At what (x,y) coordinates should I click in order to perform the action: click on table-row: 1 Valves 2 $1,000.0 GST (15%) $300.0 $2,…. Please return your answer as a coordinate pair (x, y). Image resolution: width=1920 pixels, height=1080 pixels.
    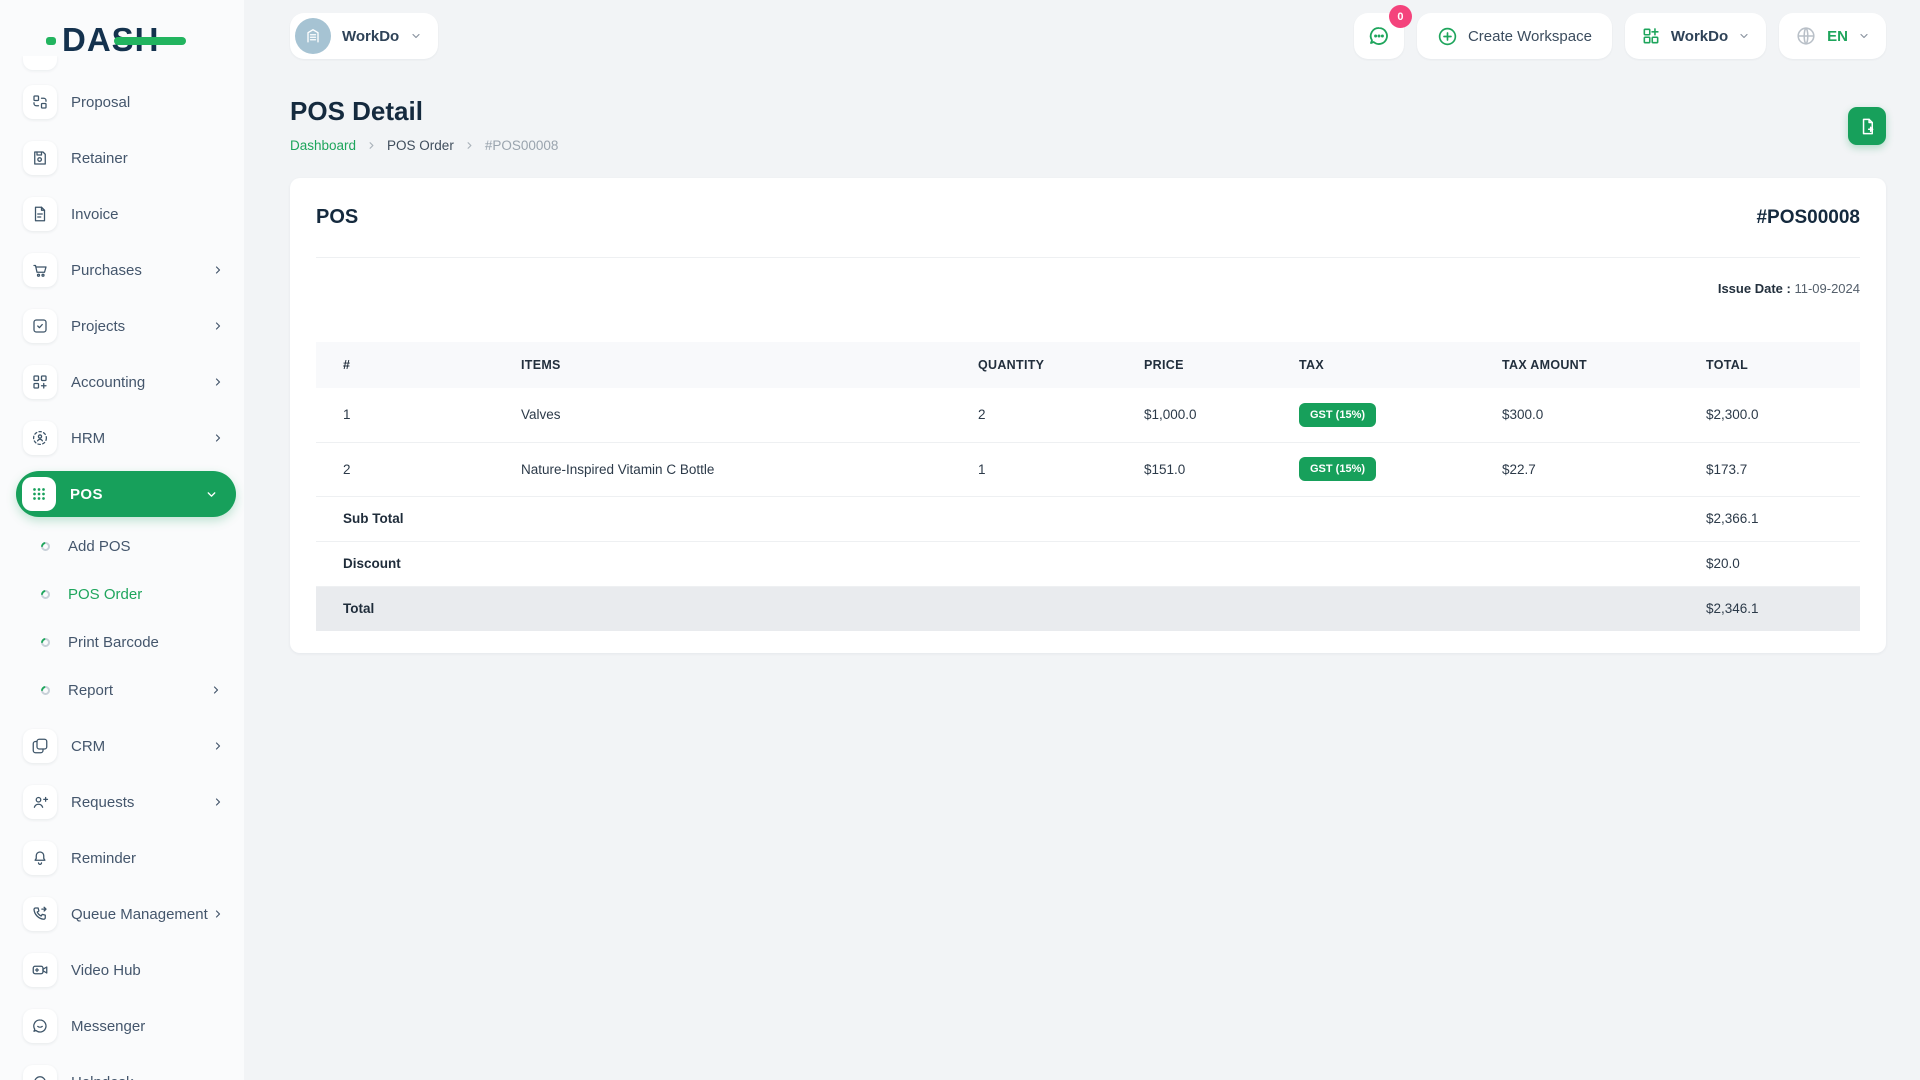
    Looking at the image, I should click on (1088, 415).